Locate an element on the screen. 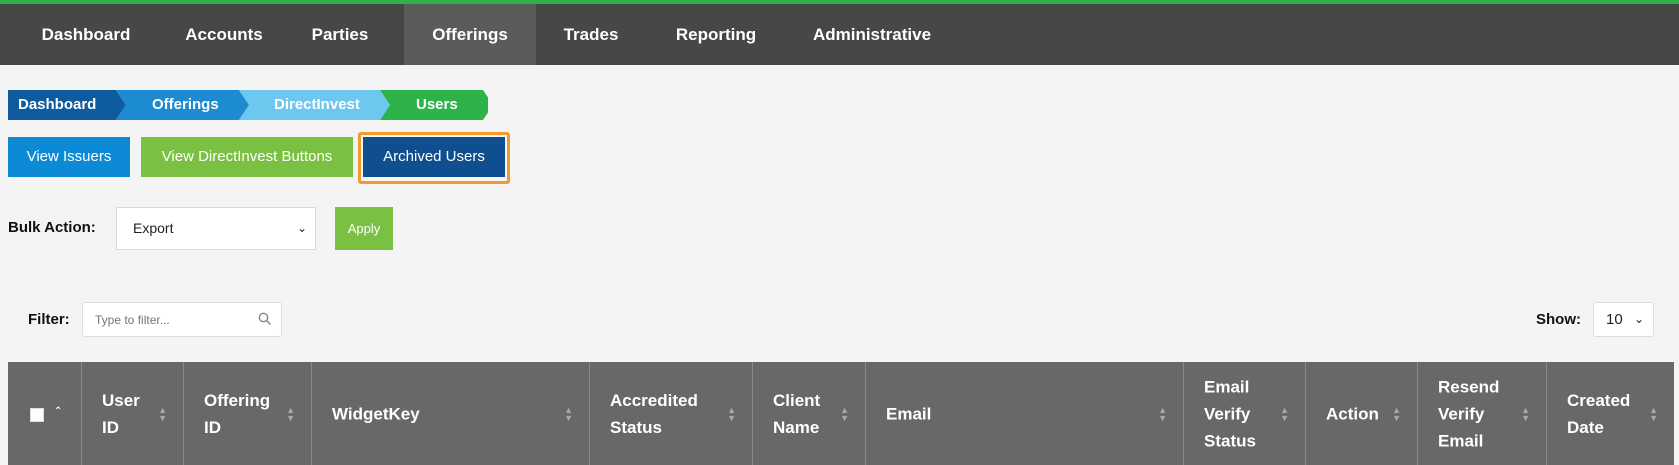 The width and height of the screenshot is (1679, 465). column-accredited-status-label: Accredited Status is located at coordinates (654, 413).